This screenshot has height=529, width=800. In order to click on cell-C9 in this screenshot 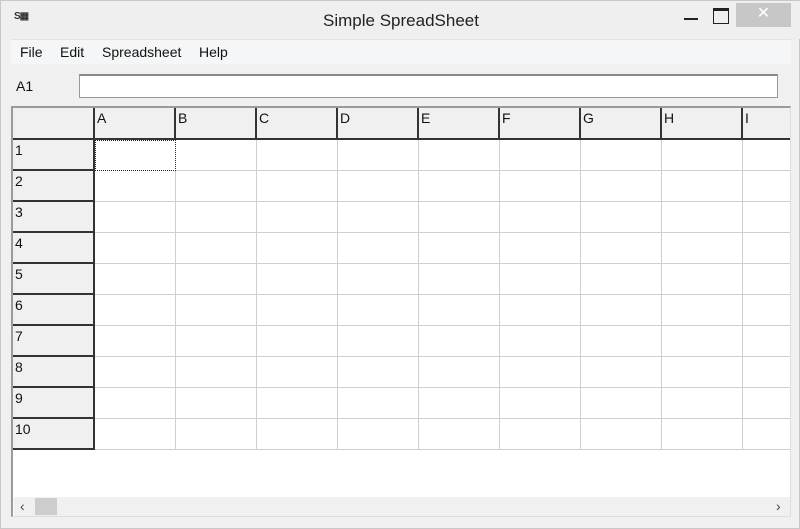, I will do `click(297, 403)`.